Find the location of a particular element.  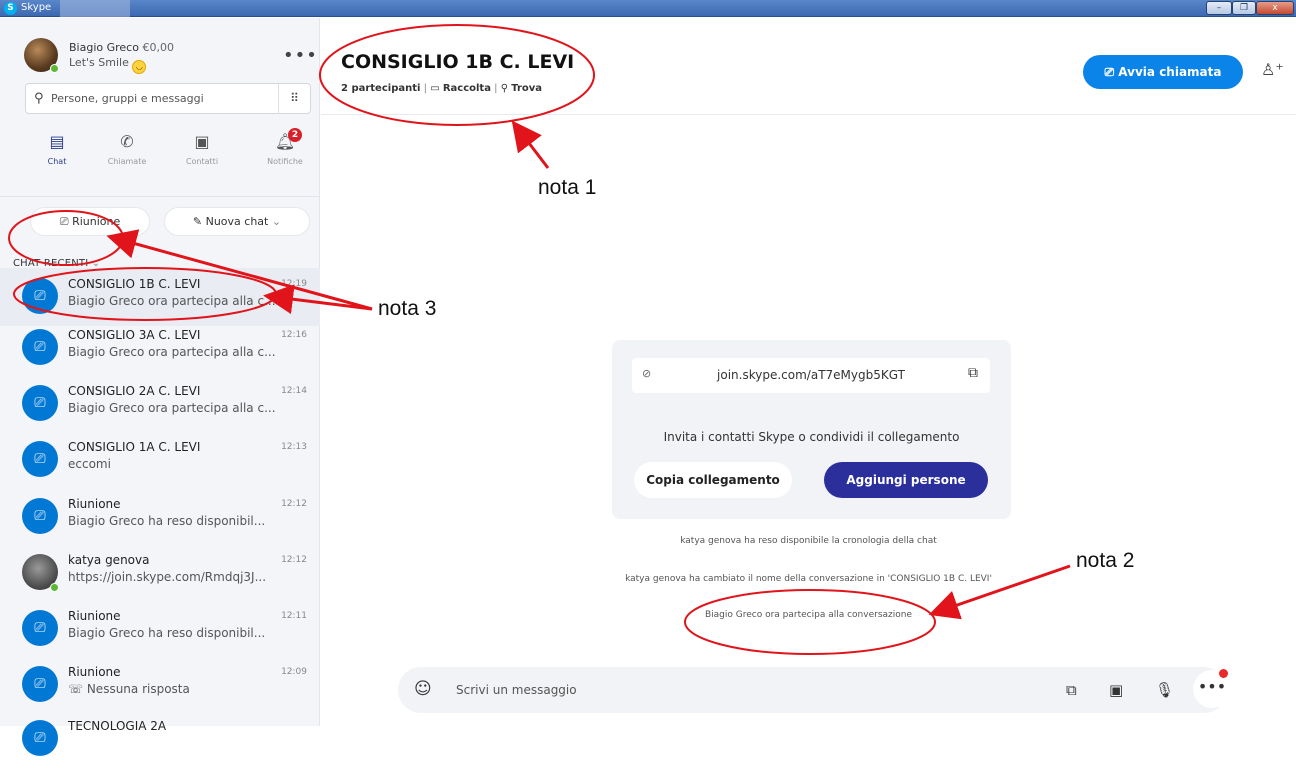

copy-icon: ⧉ is located at coordinates (973, 373).